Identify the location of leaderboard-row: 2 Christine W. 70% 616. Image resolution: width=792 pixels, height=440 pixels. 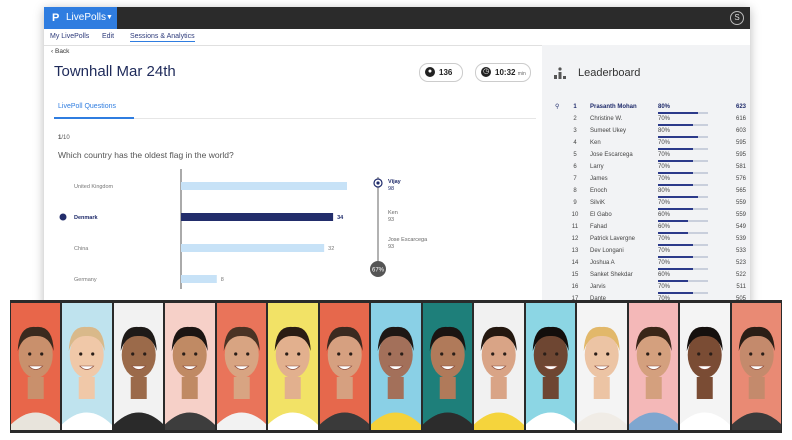
(646, 121).